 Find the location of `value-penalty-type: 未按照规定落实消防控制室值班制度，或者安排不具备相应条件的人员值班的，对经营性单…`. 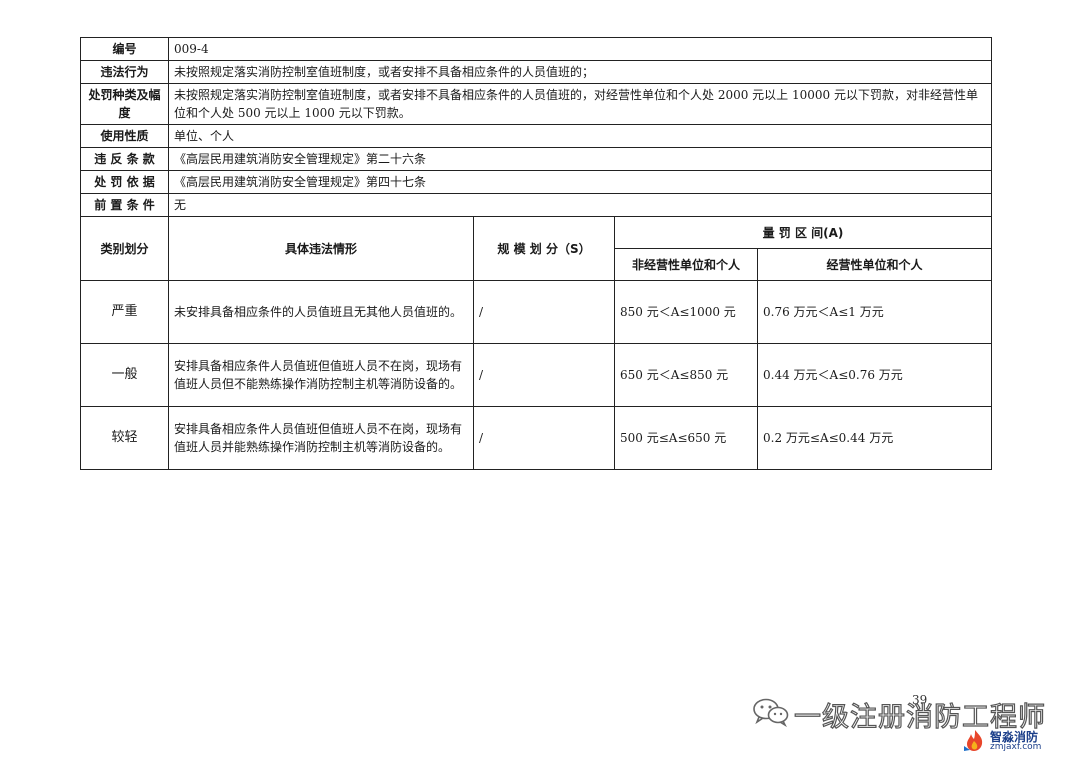

value-penalty-type: 未按照规定落实消防控制室值班制度，或者安排不具备相应条件的人员值班的，对经营性单… is located at coordinates (580, 104).